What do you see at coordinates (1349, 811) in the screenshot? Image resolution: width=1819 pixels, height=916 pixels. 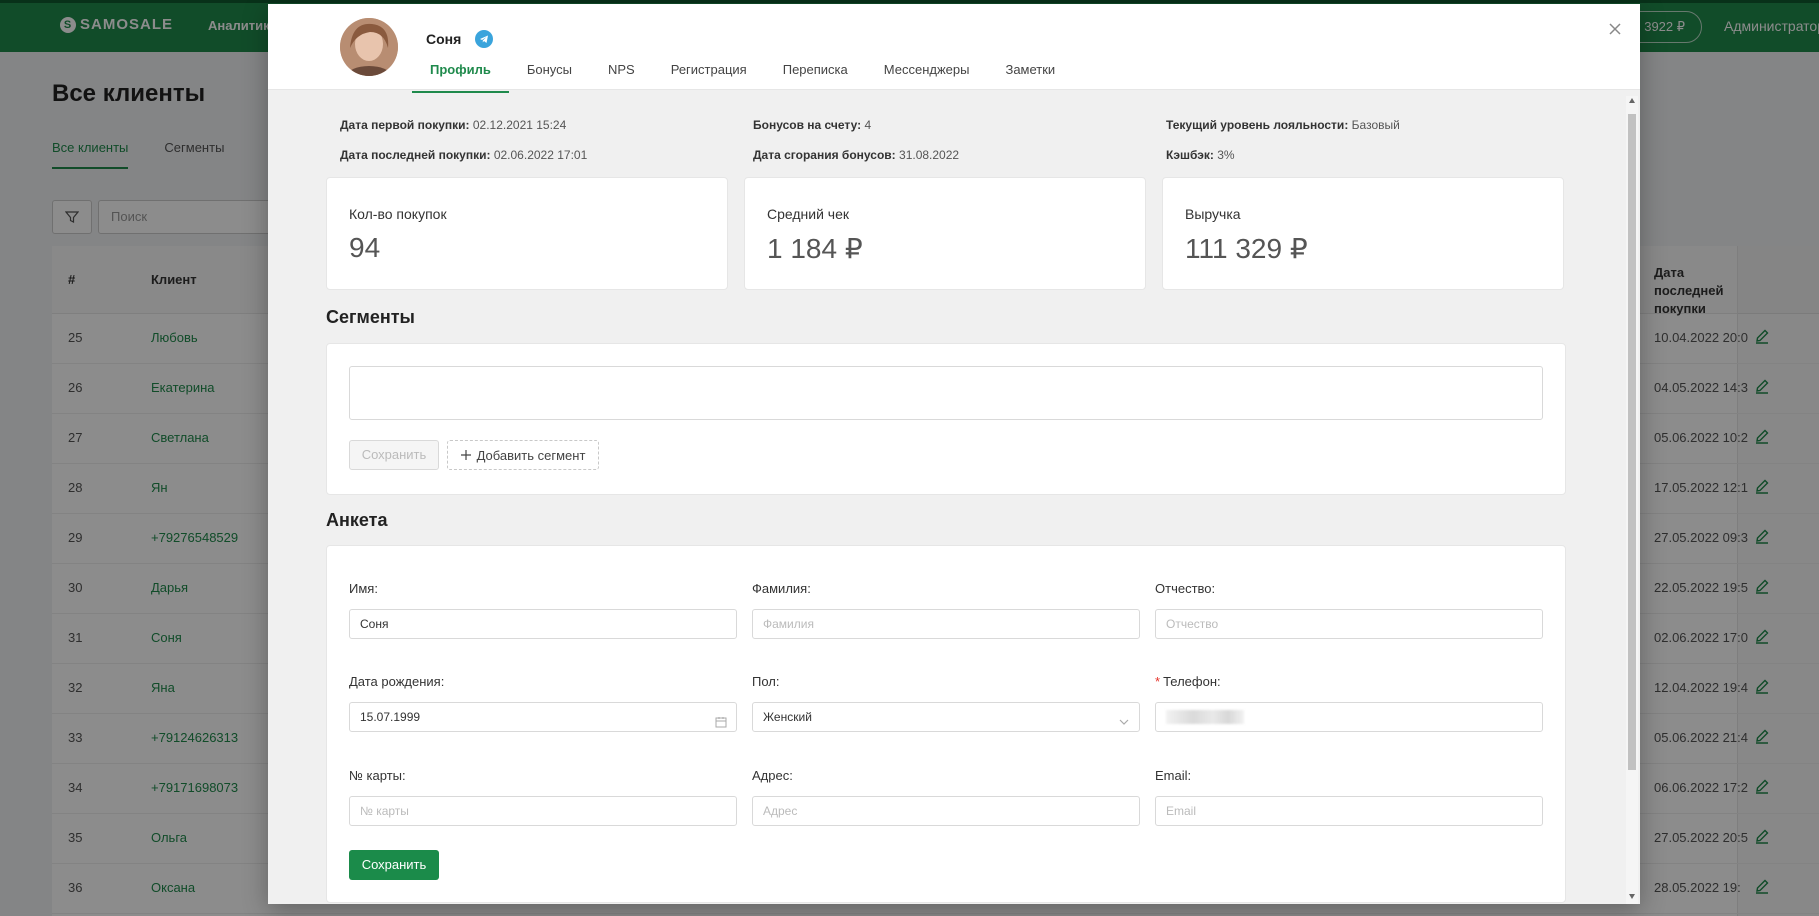 I see `email-field: Email` at bounding box center [1349, 811].